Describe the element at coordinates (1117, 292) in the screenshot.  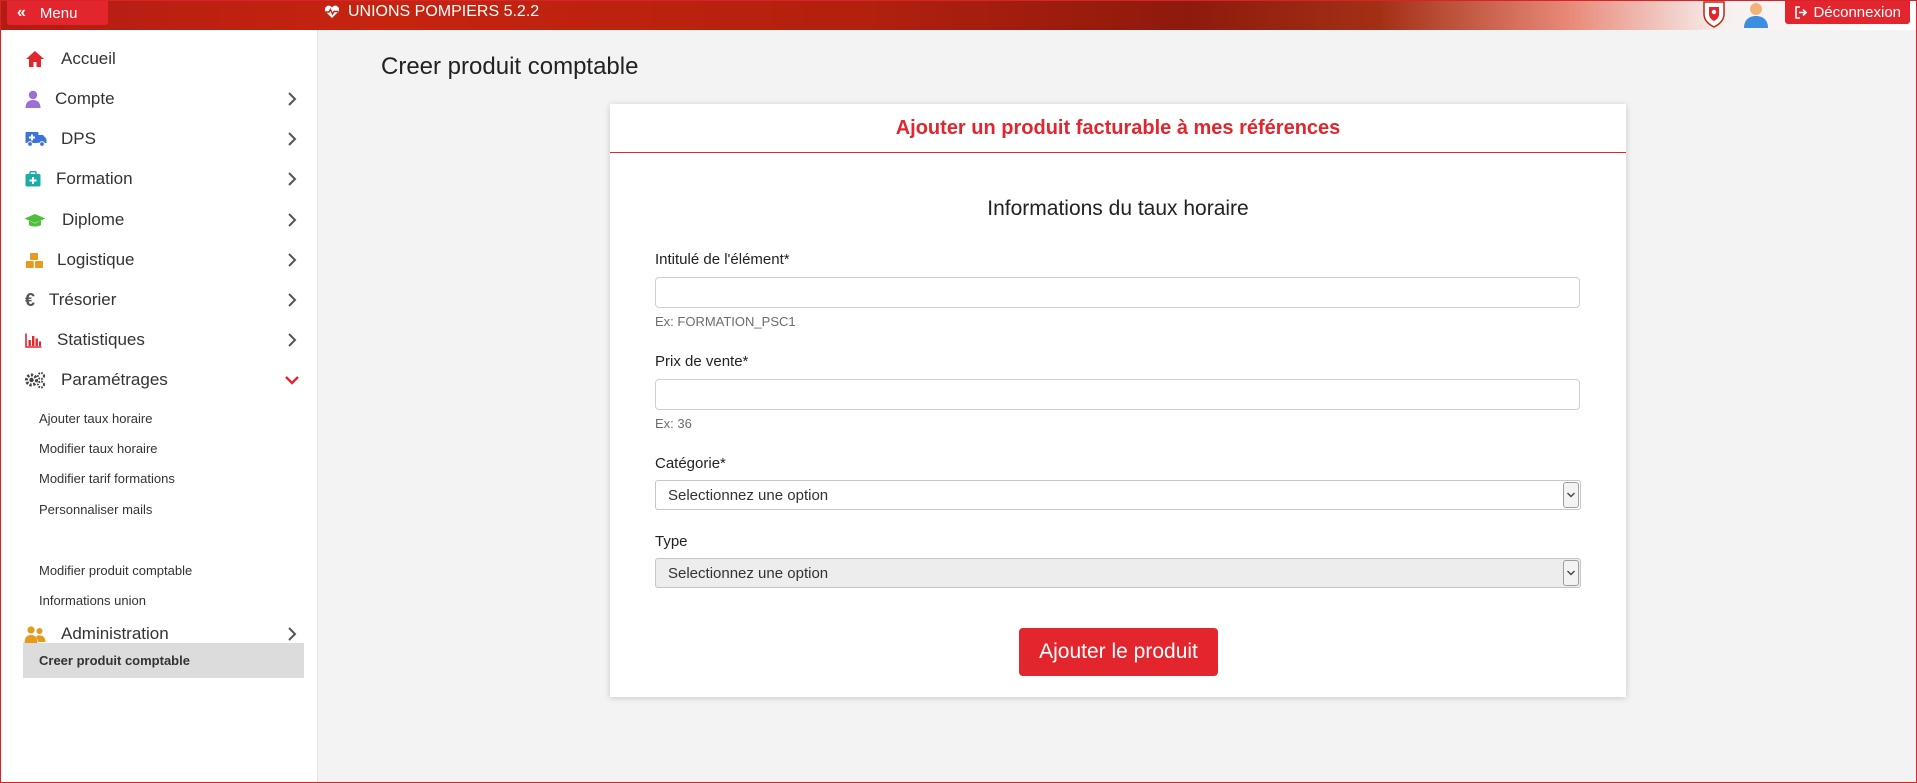
I see `intitule-input` at that location.